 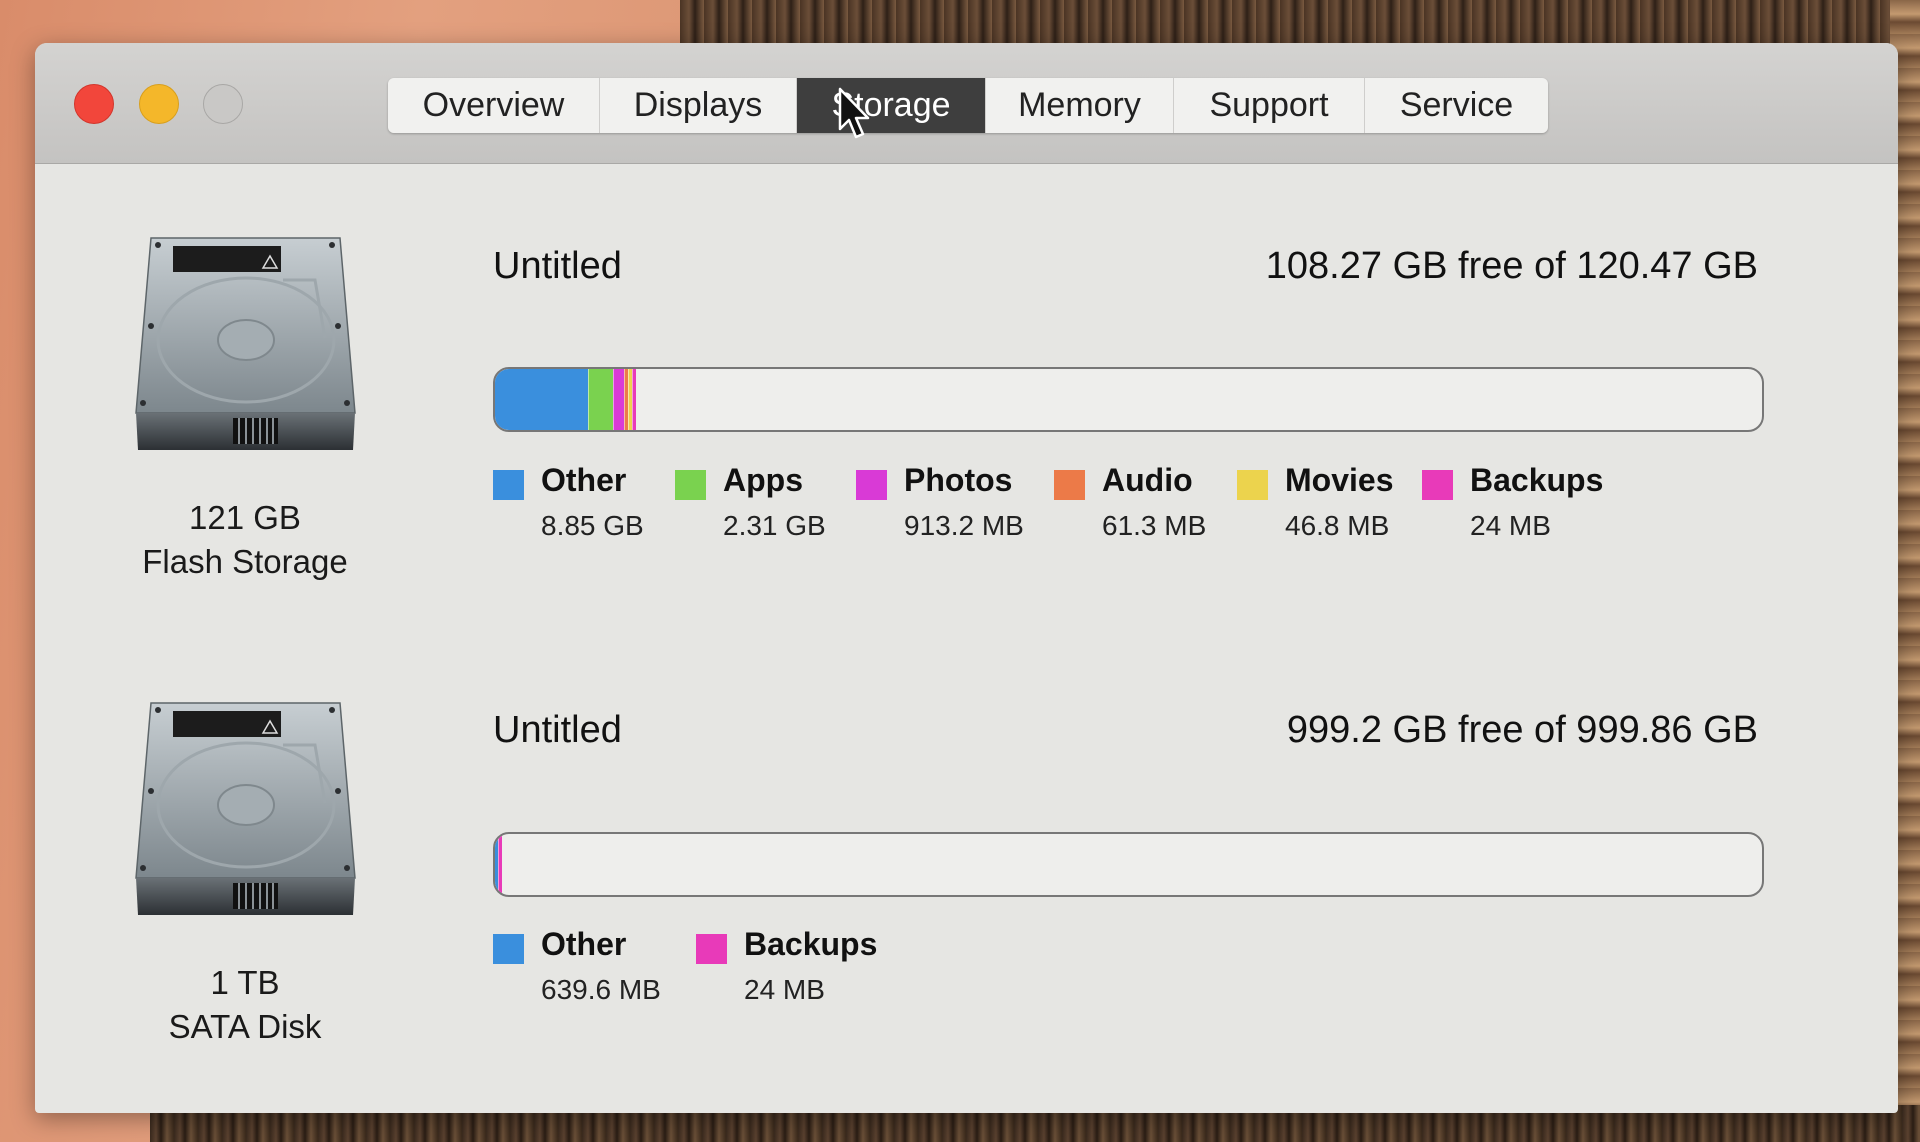 What do you see at coordinates (223, 104) in the screenshot?
I see `zoom-button-disabled` at bounding box center [223, 104].